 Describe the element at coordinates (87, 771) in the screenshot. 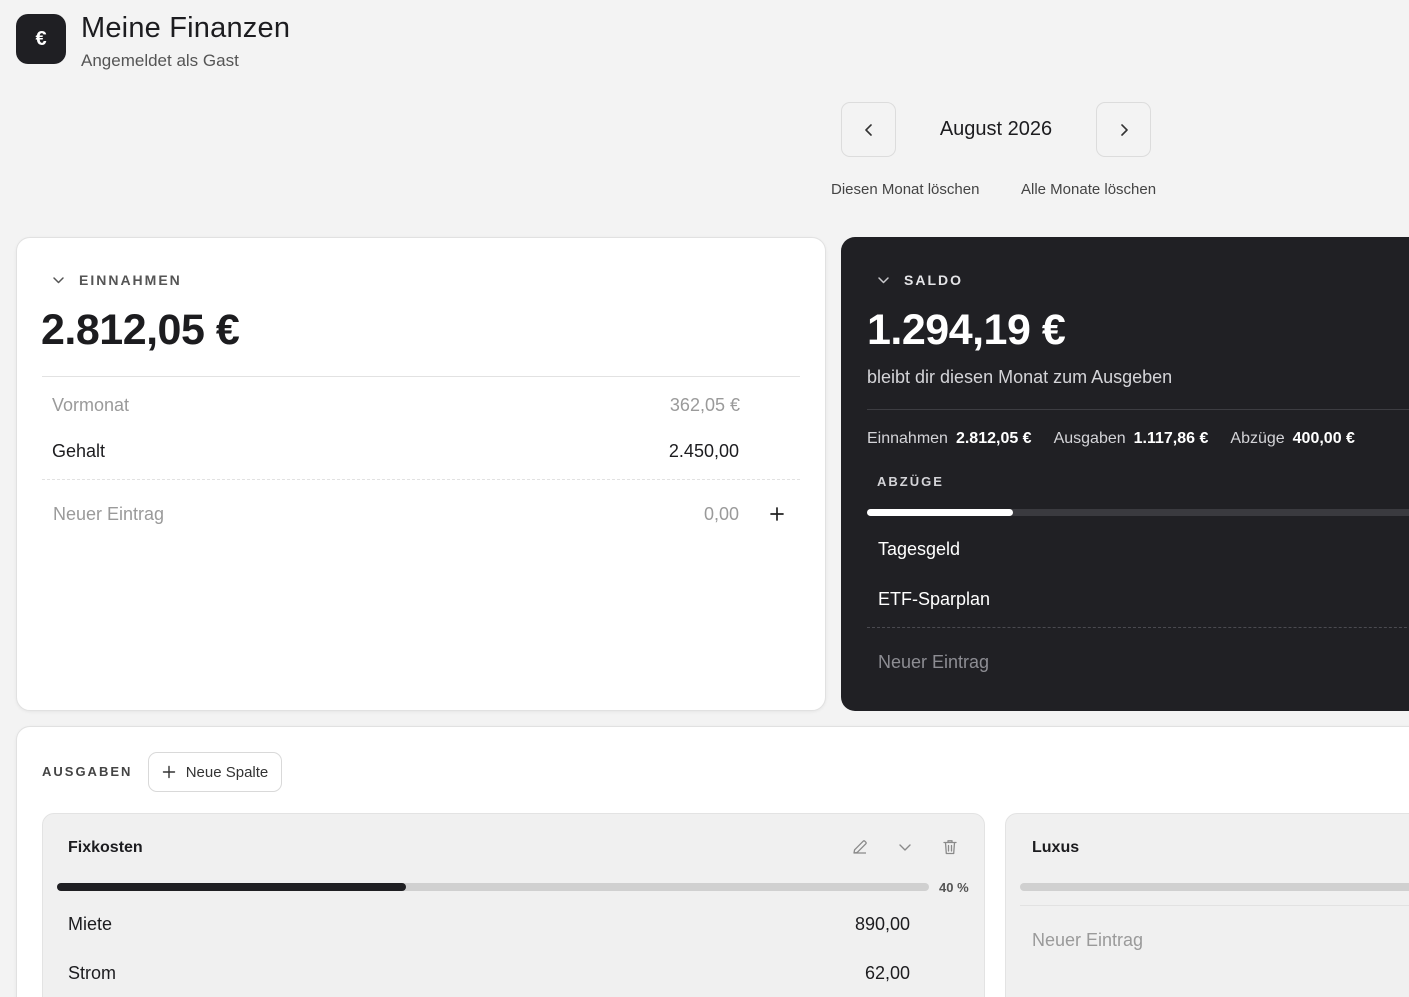

I see `expenses-heading: AUSGABEN` at that location.